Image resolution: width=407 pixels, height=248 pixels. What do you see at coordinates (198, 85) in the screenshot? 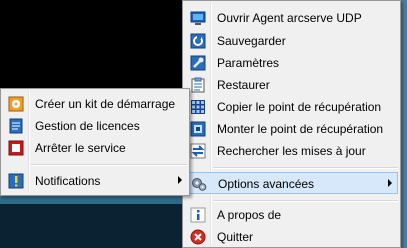
I see `restore-icon` at bounding box center [198, 85].